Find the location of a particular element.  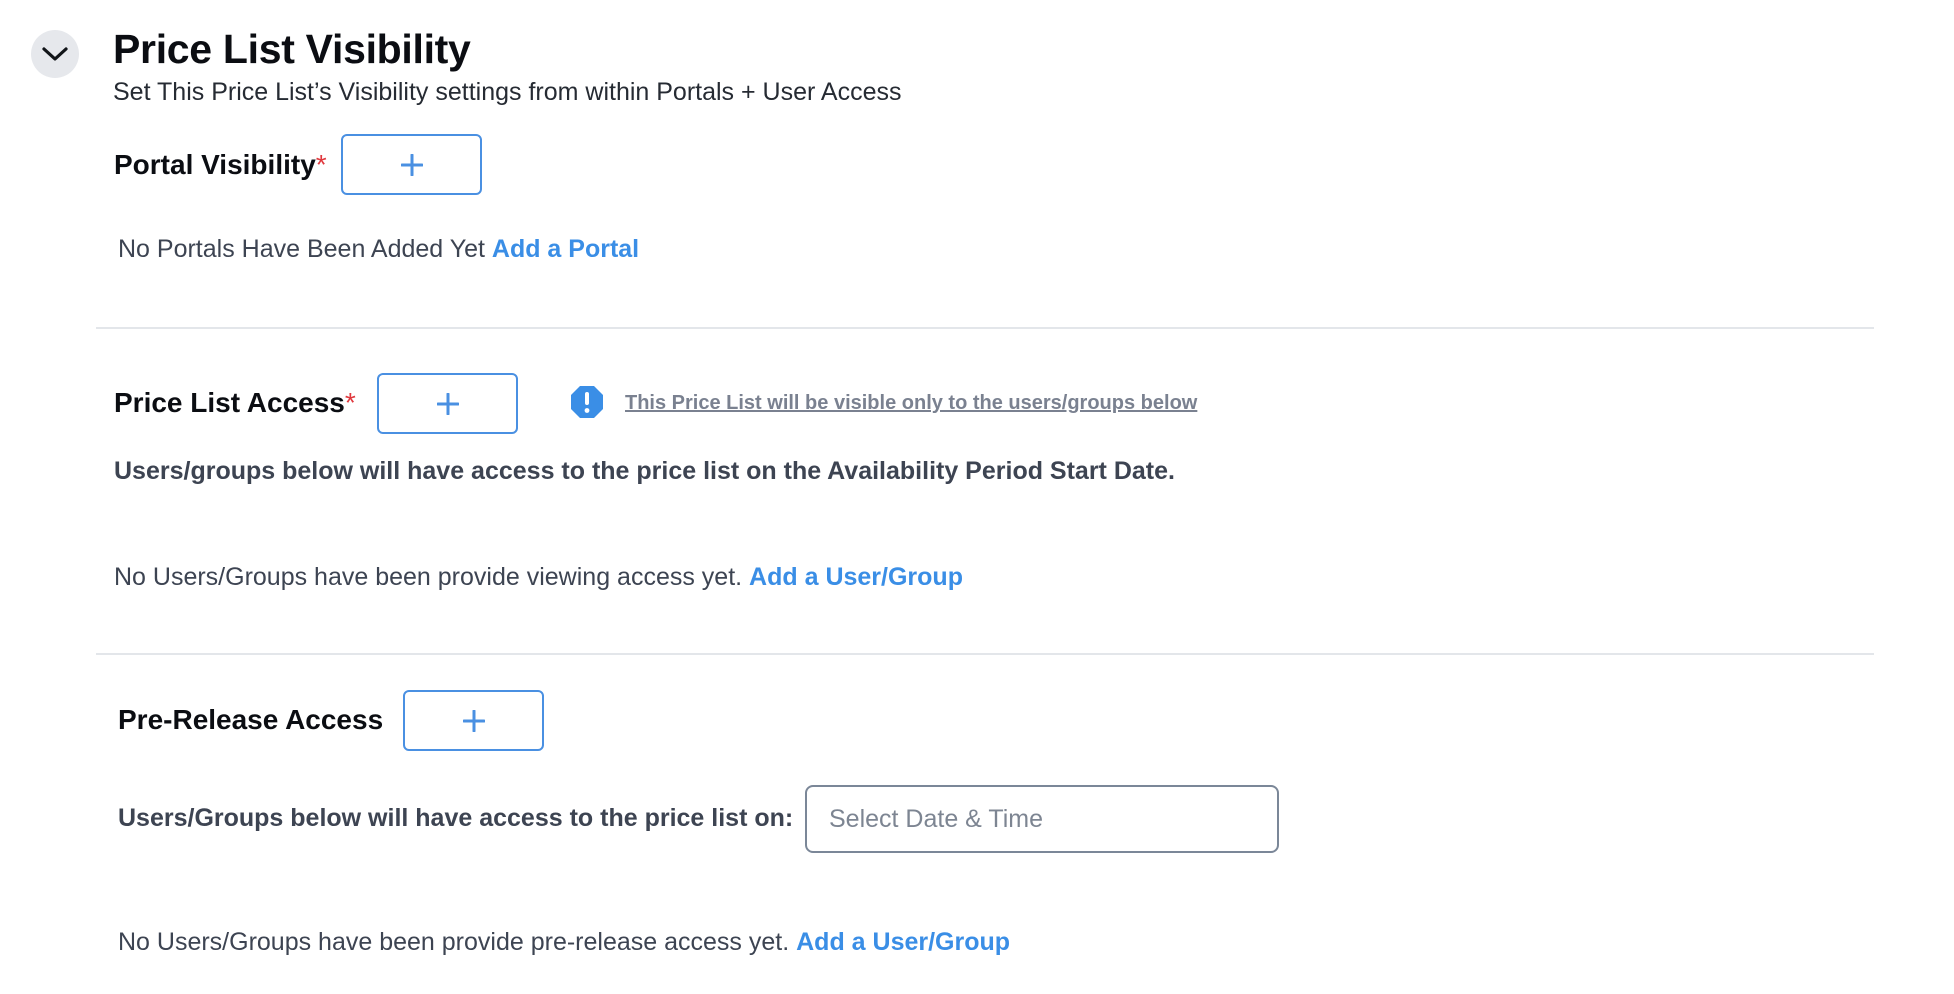

add-pre-release-access-button is located at coordinates (473, 720).